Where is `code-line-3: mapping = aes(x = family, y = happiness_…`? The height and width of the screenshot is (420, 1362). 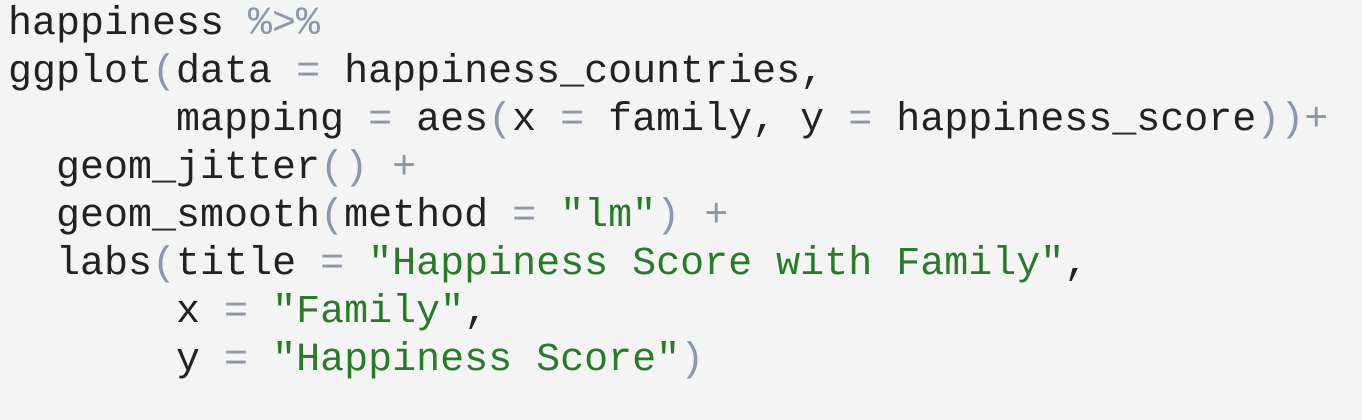
code-line-3: mapping = aes(x = family, y = happiness_… is located at coordinates (685, 121).